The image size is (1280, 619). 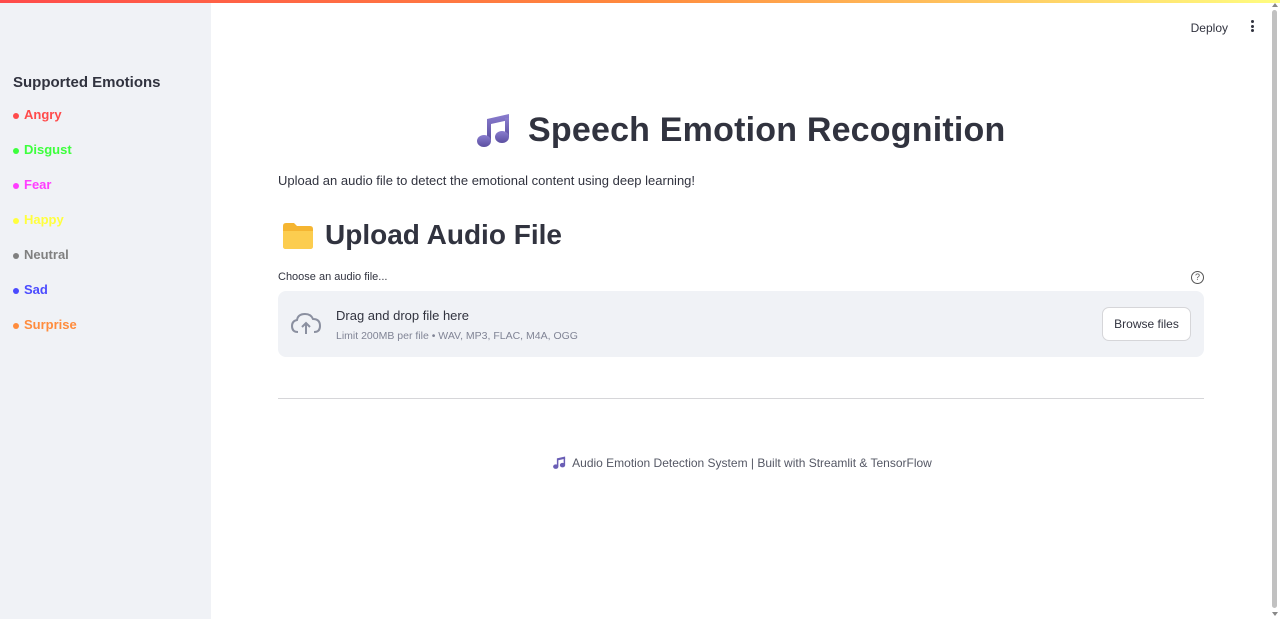 I want to click on cloud-upload-icon, so click(x=306, y=323).